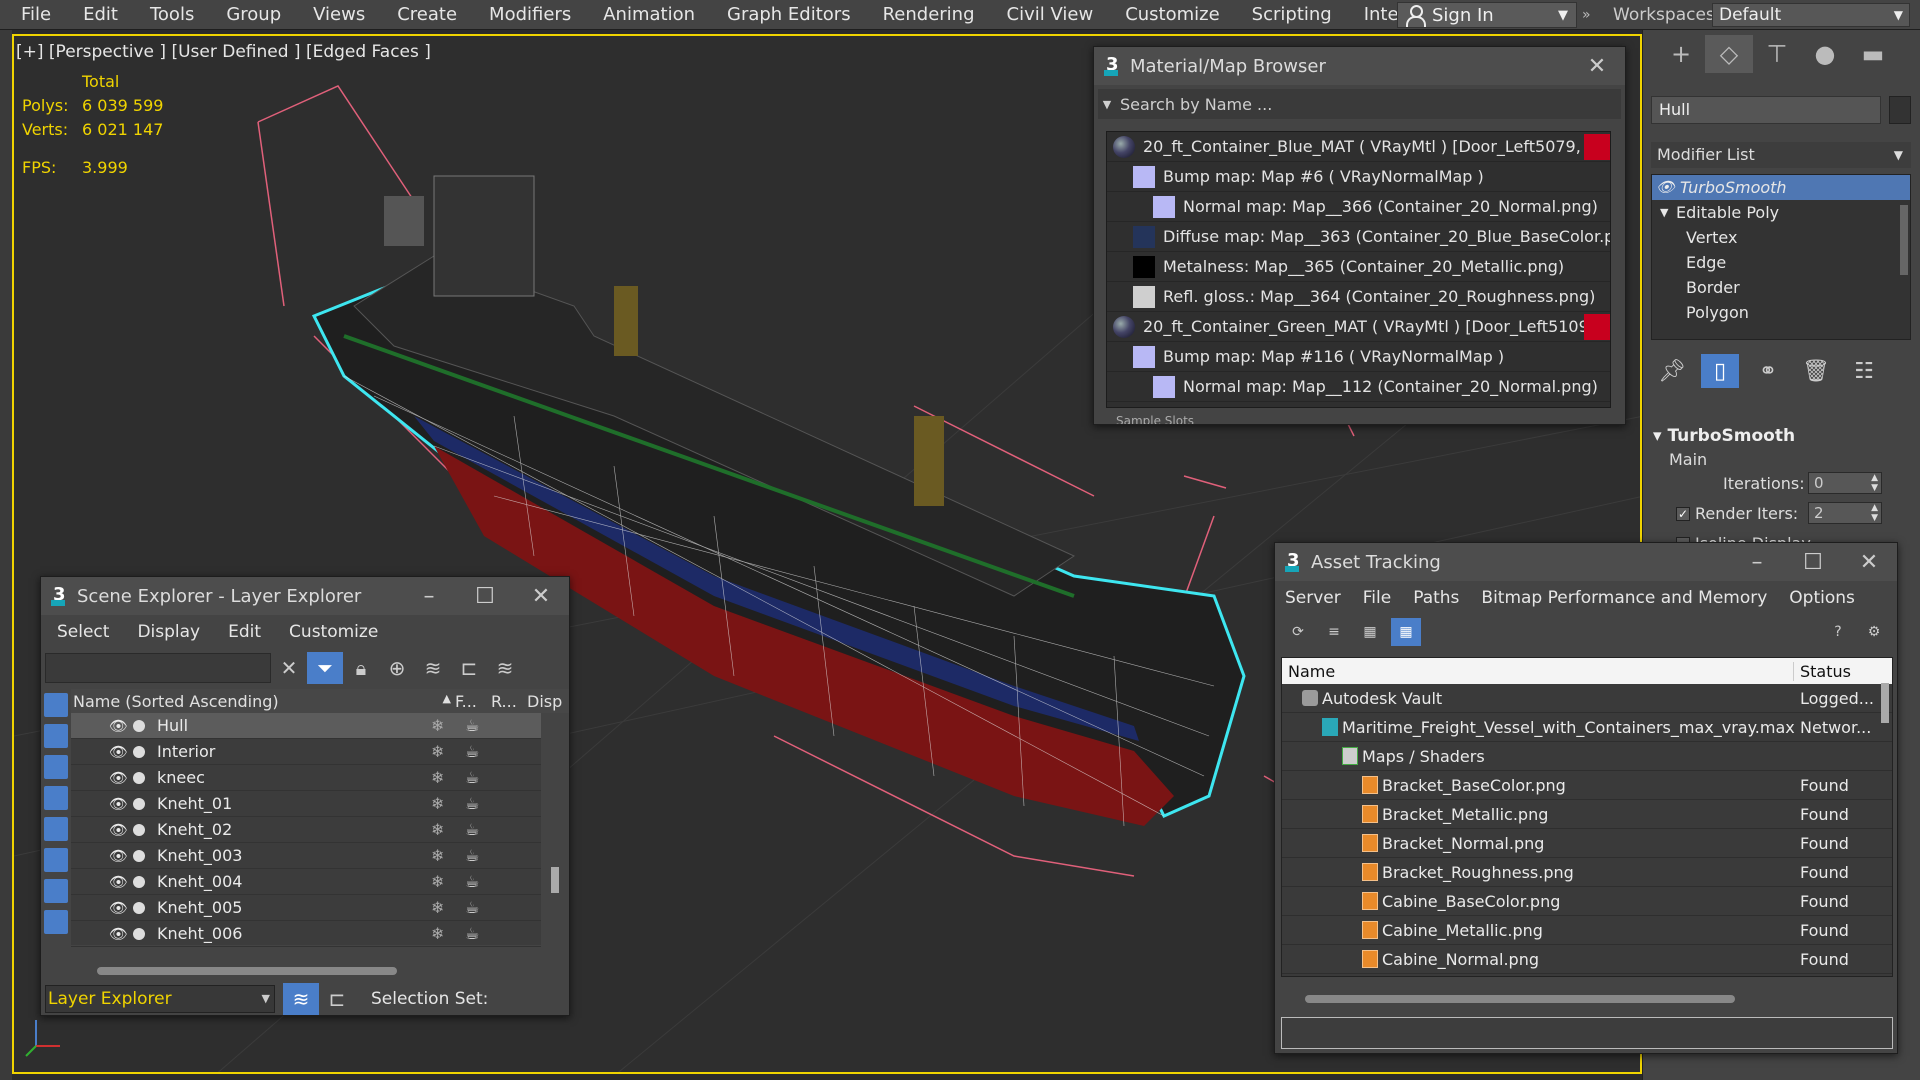 The height and width of the screenshot is (1080, 1920). I want to click on object-color-swatch, so click(1900, 110).